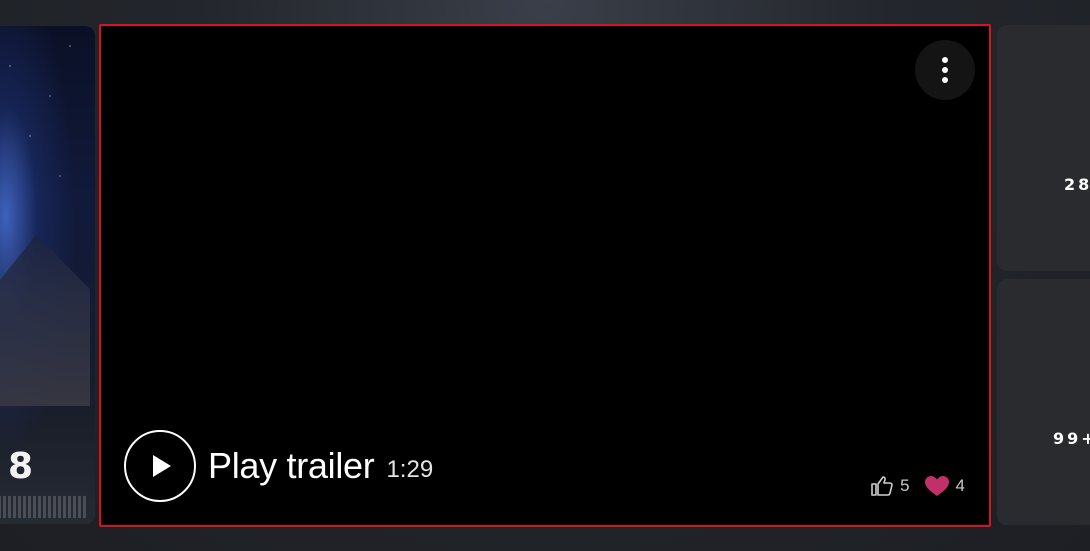 Image resolution: width=1090 pixels, height=551 pixels. I want to click on love-reaction: 4, so click(944, 486).